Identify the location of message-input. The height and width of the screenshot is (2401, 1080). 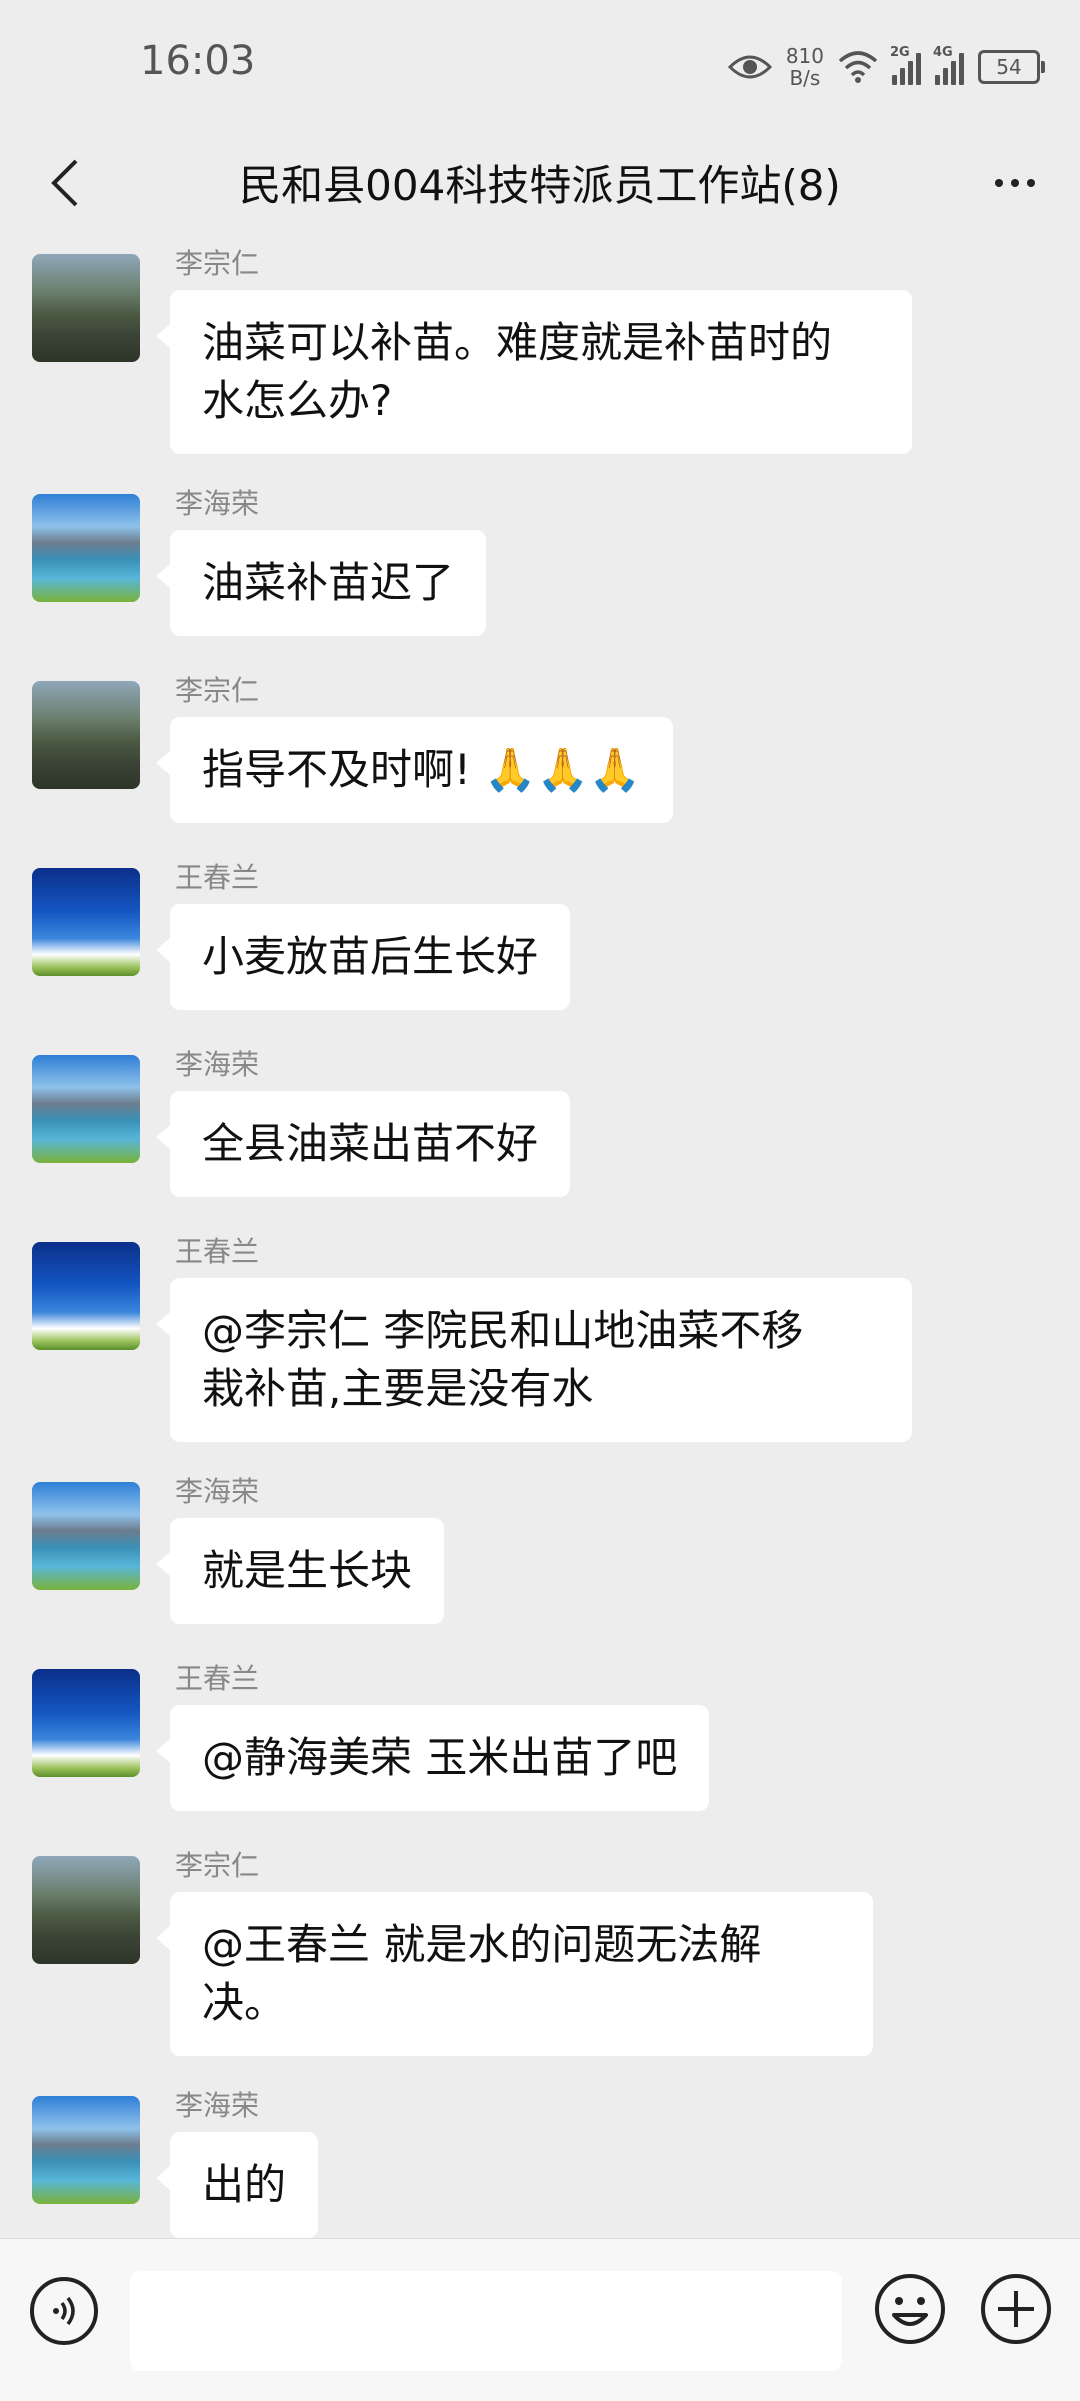
(486, 2321).